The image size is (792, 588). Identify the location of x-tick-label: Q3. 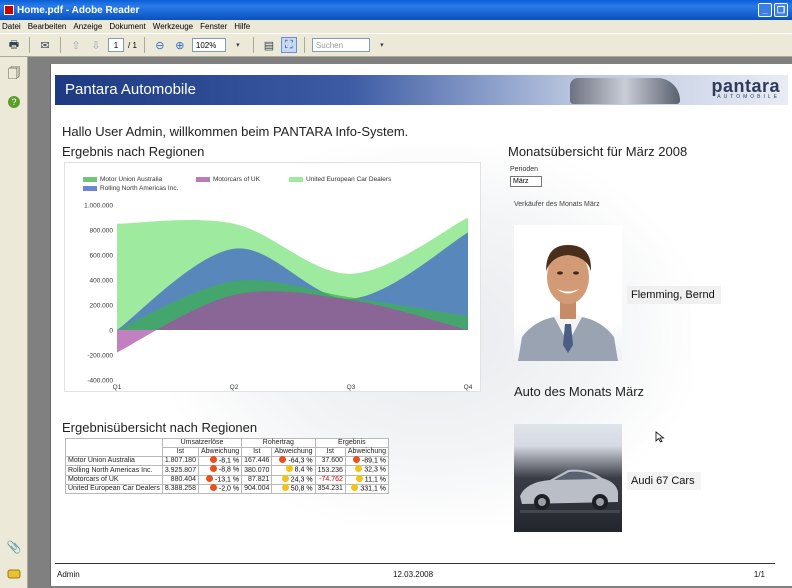
(351, 387).